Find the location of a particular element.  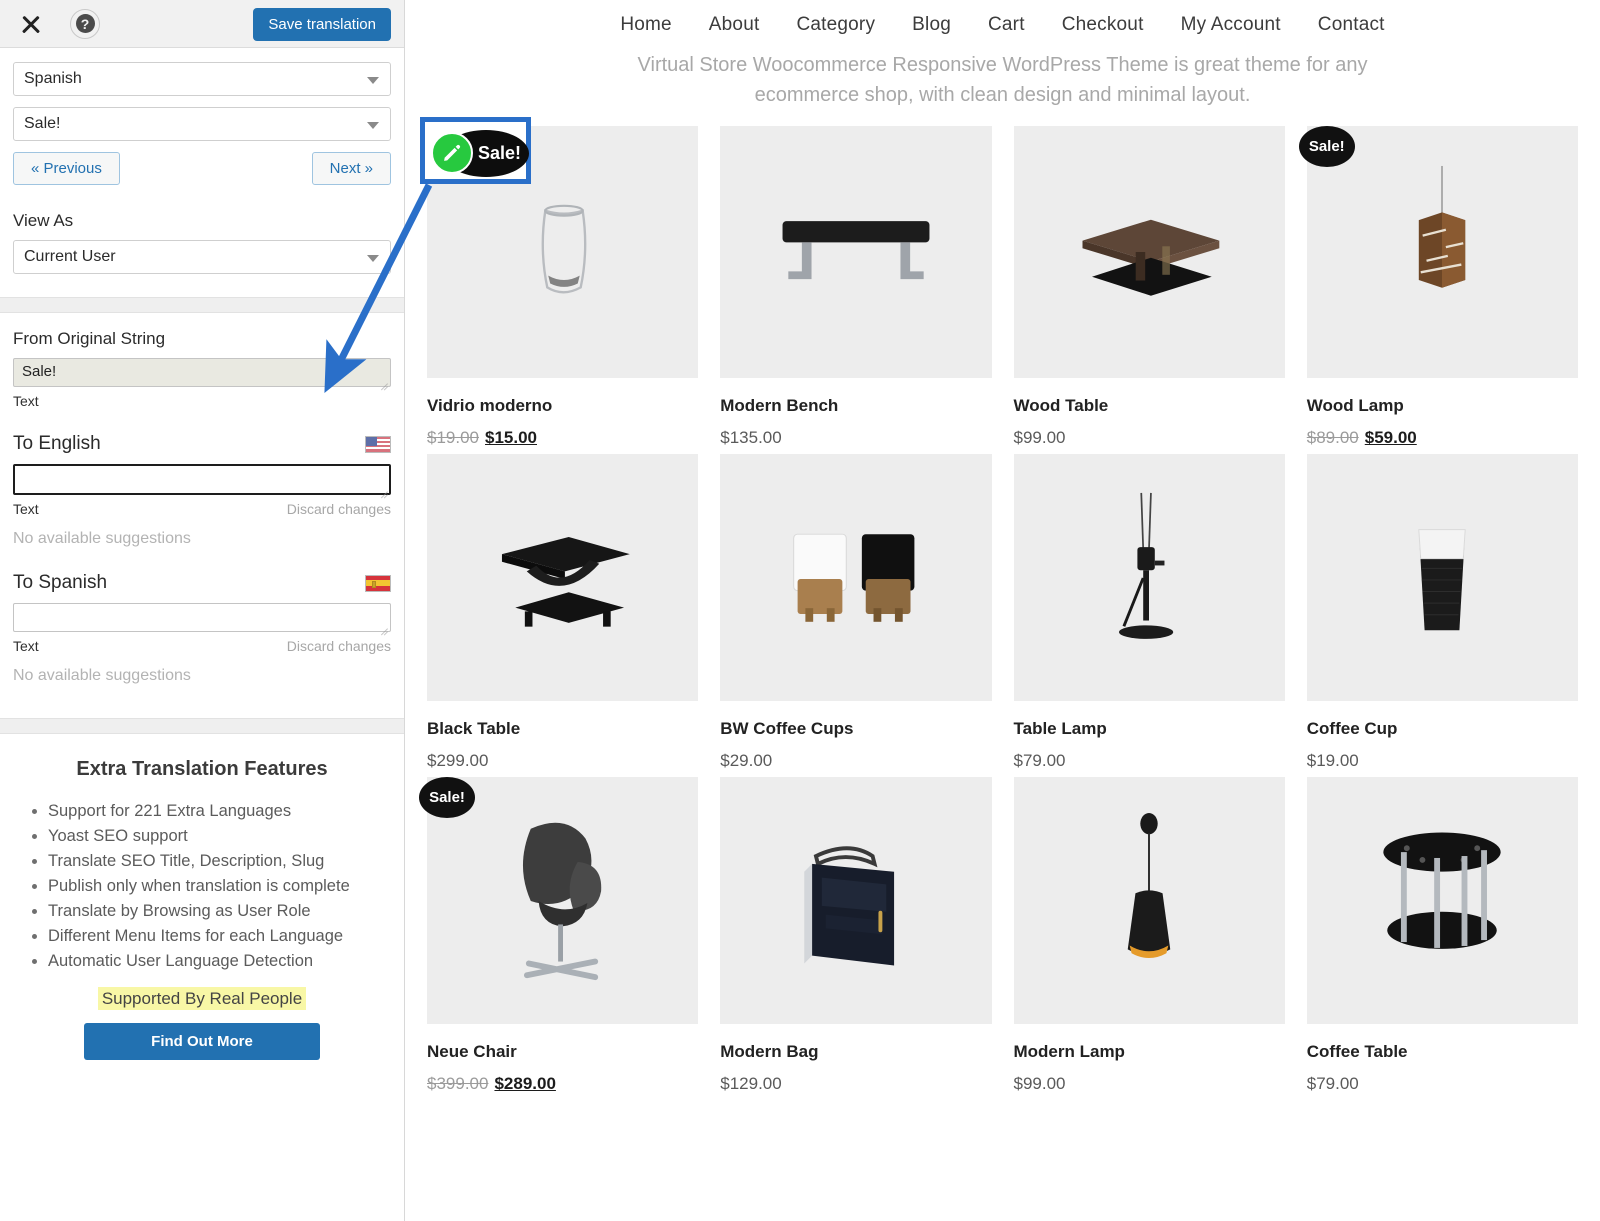

product-name: Coffee Cup is located at coordinates (1442, 729).